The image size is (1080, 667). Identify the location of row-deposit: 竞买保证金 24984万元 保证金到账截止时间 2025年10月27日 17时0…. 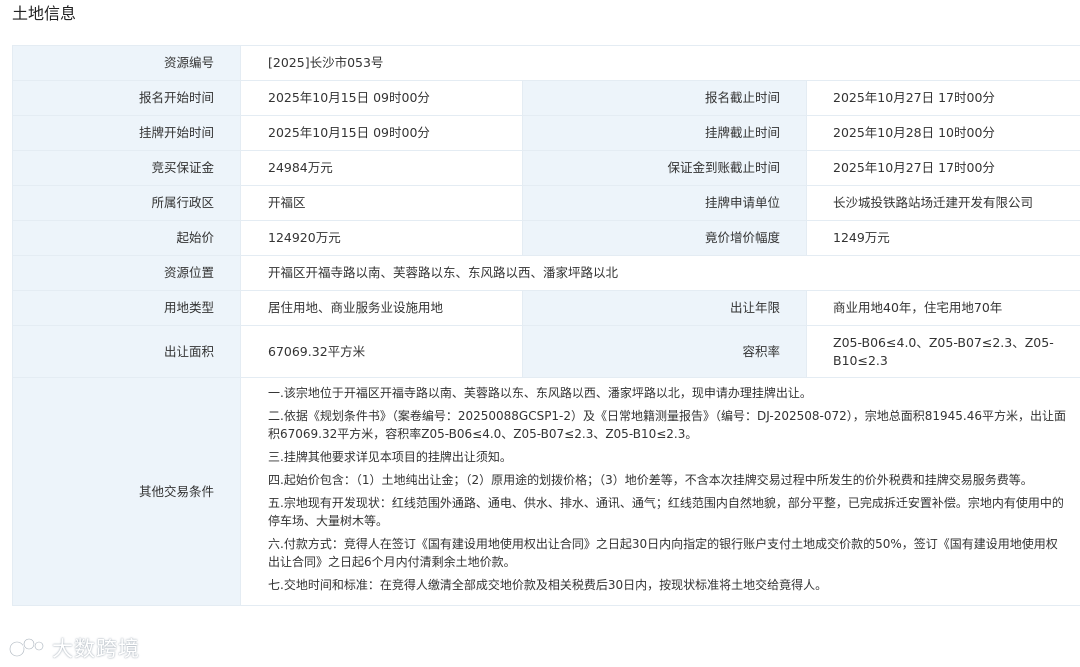
(546, 168).